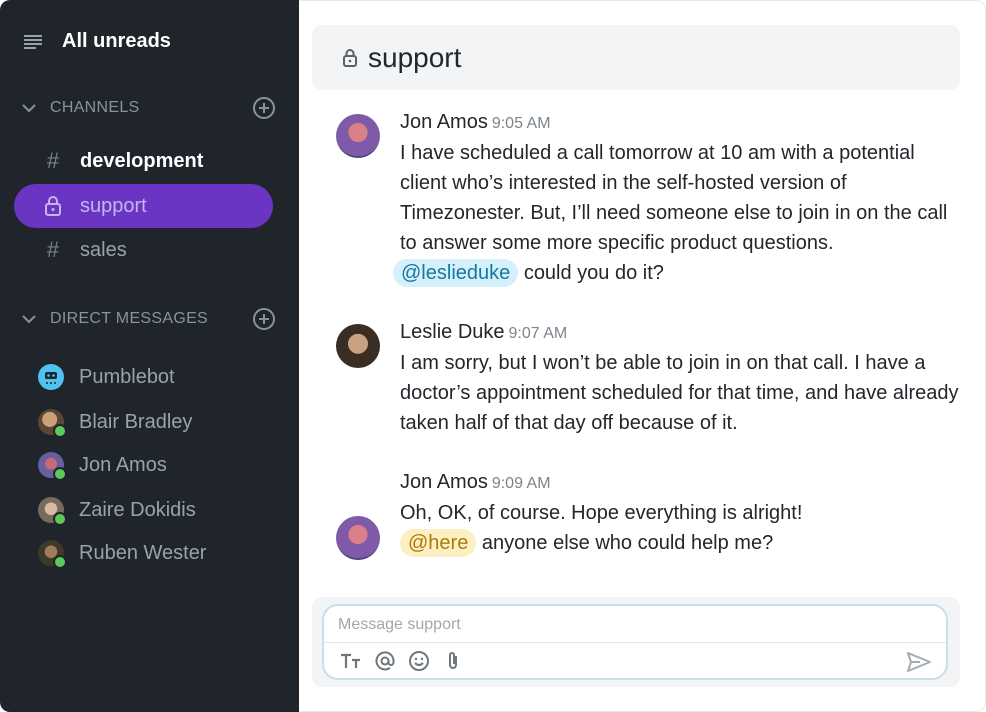  I want to click on channel-support: support, so click(143, 206).